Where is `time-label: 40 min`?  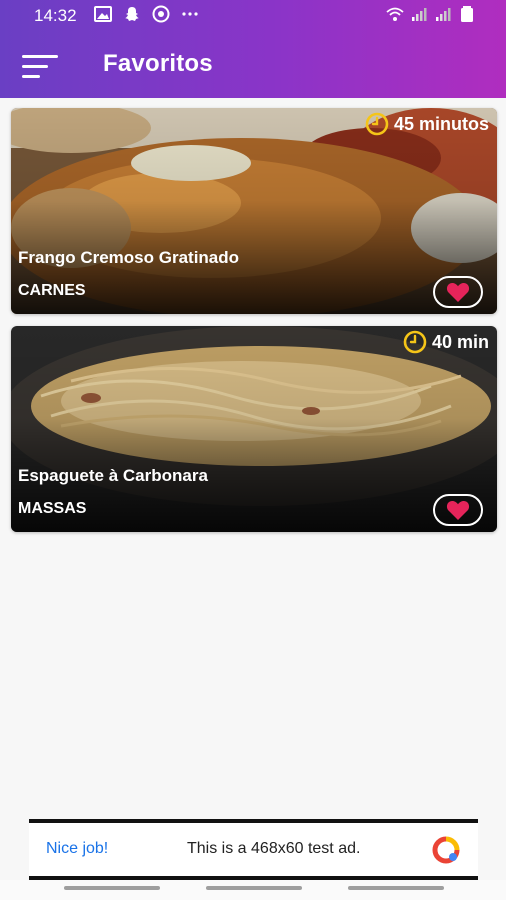
time-label: 40 min is located at coordinates (460, 341).